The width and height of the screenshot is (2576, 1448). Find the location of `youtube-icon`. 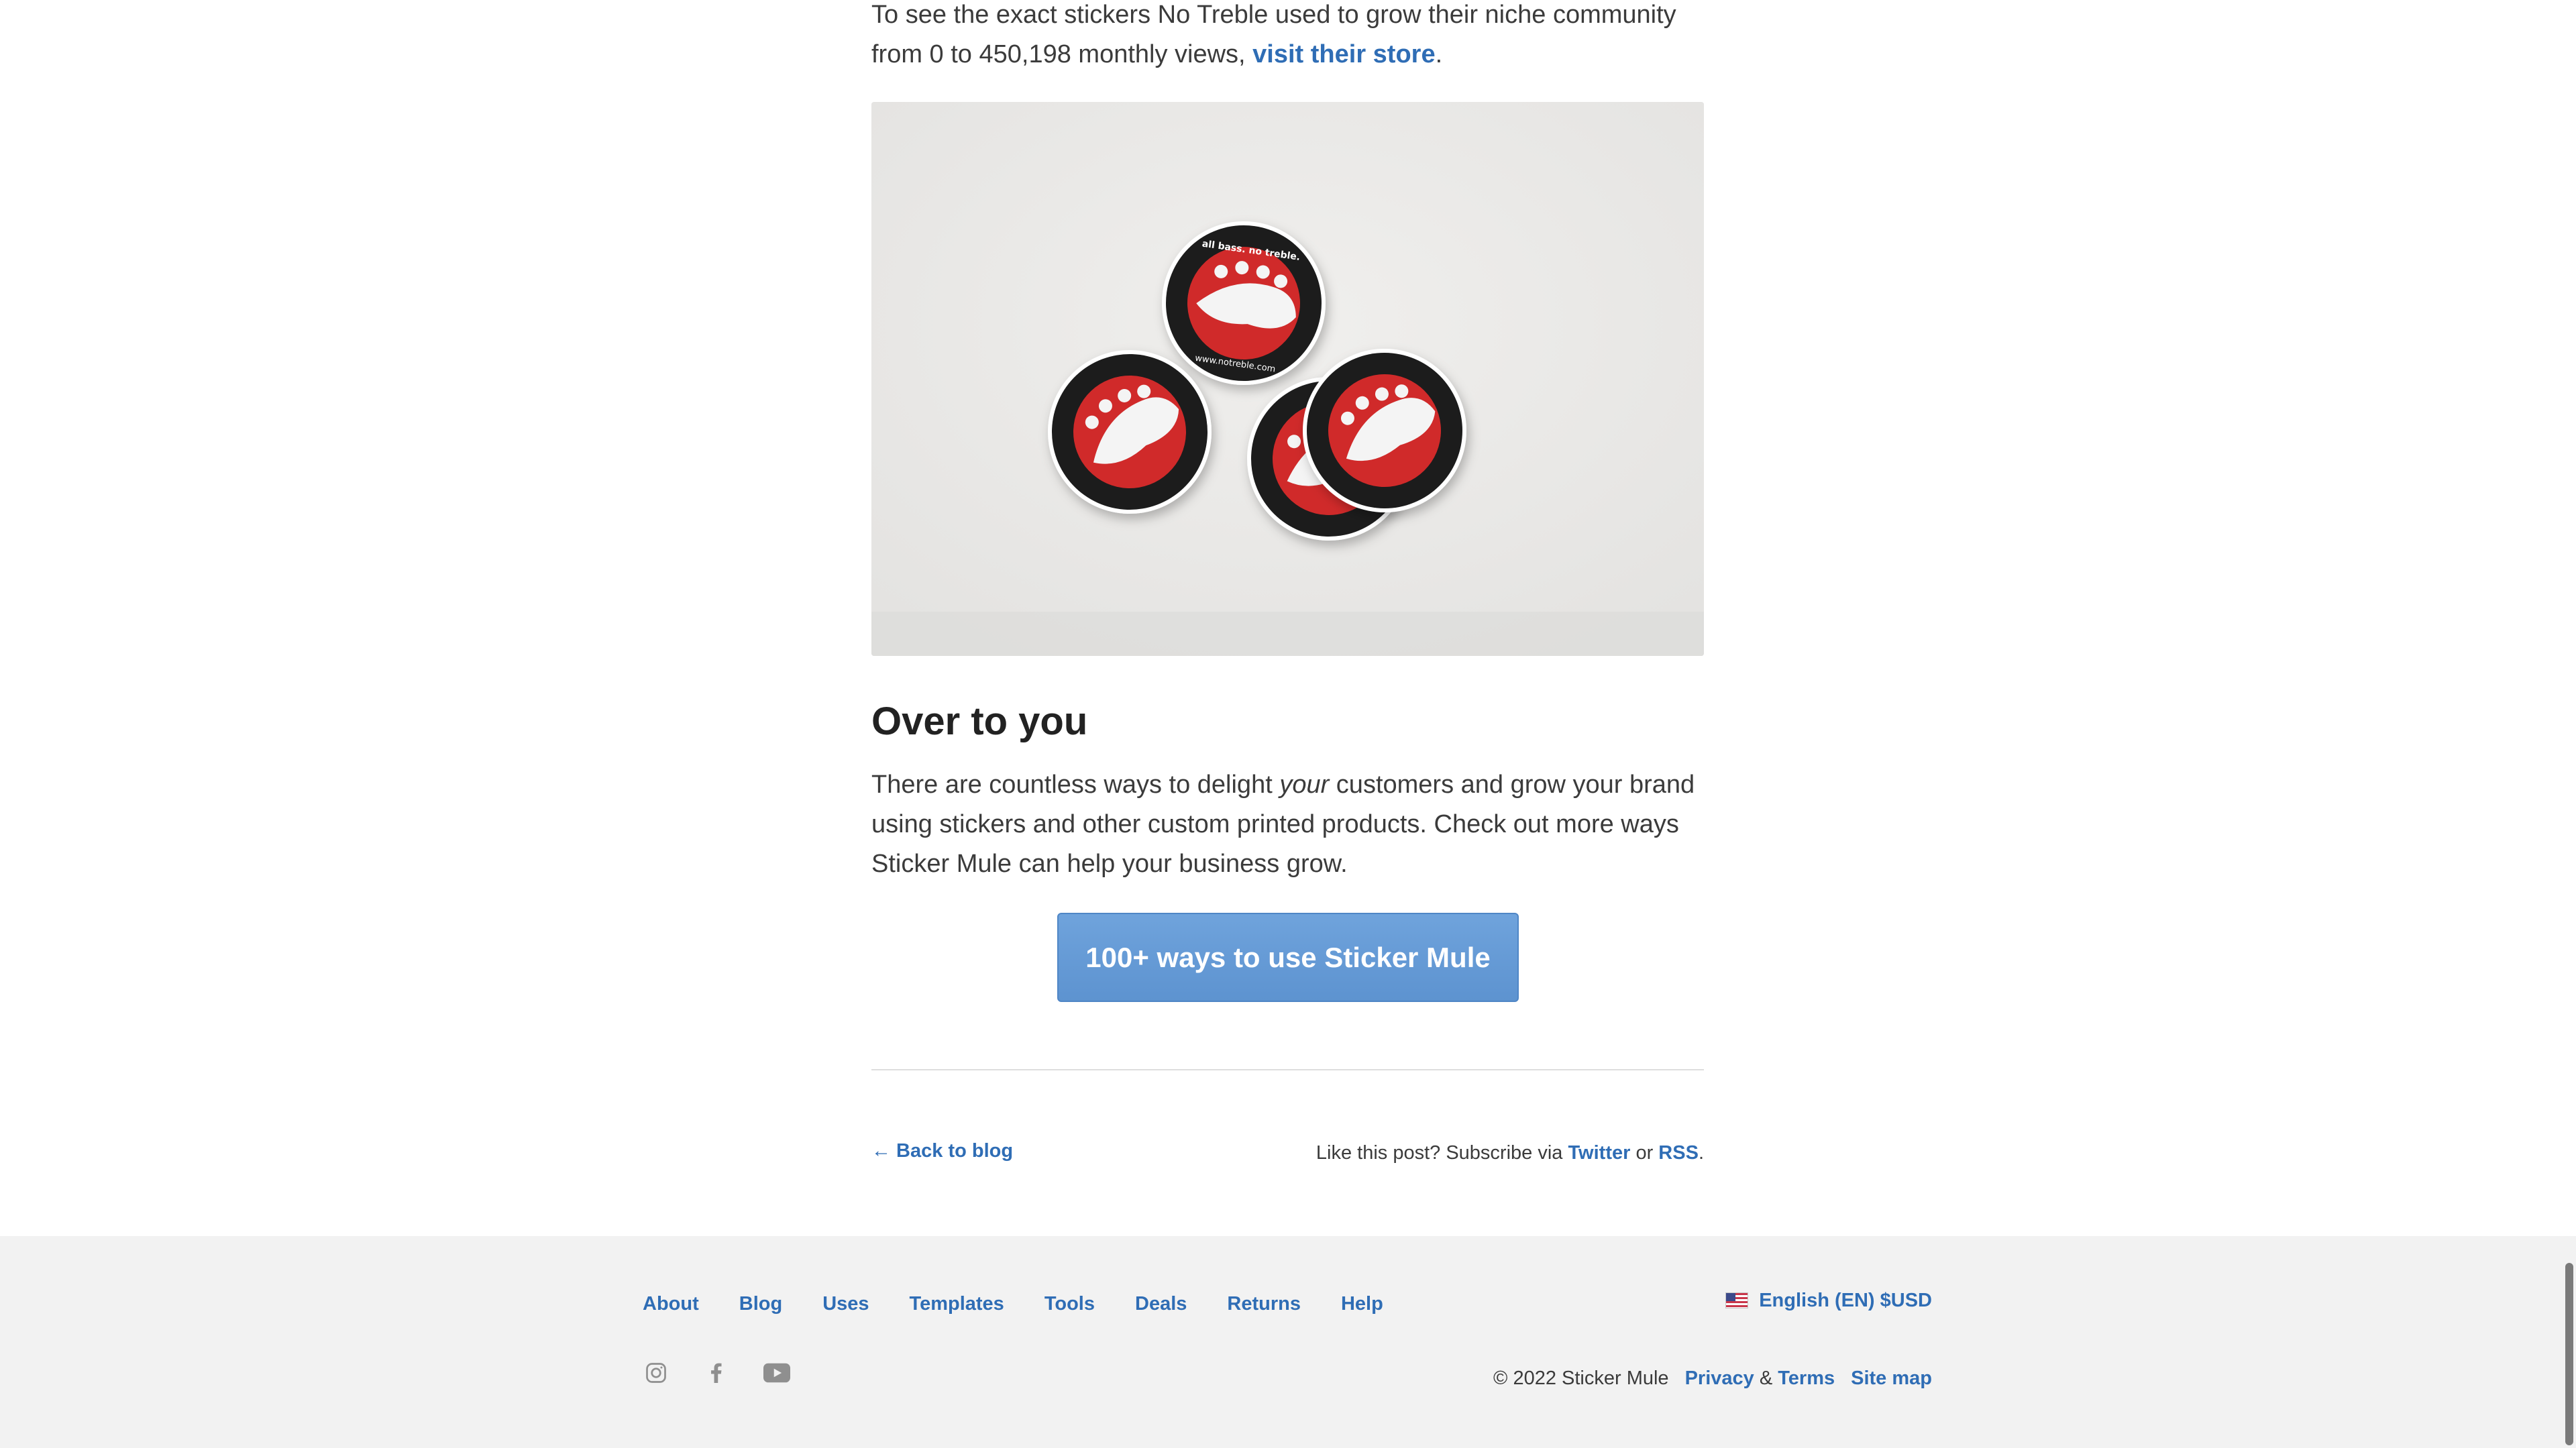

youtube-icon is located at coordinates (776, 1372).